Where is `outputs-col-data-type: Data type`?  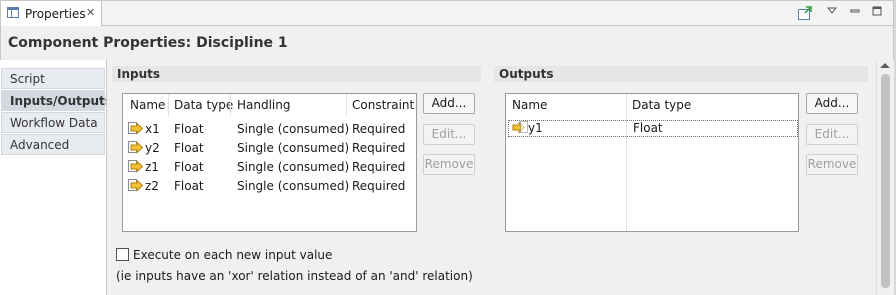
outputs-col-data-type: Data type is located at coordinates (661, 105).